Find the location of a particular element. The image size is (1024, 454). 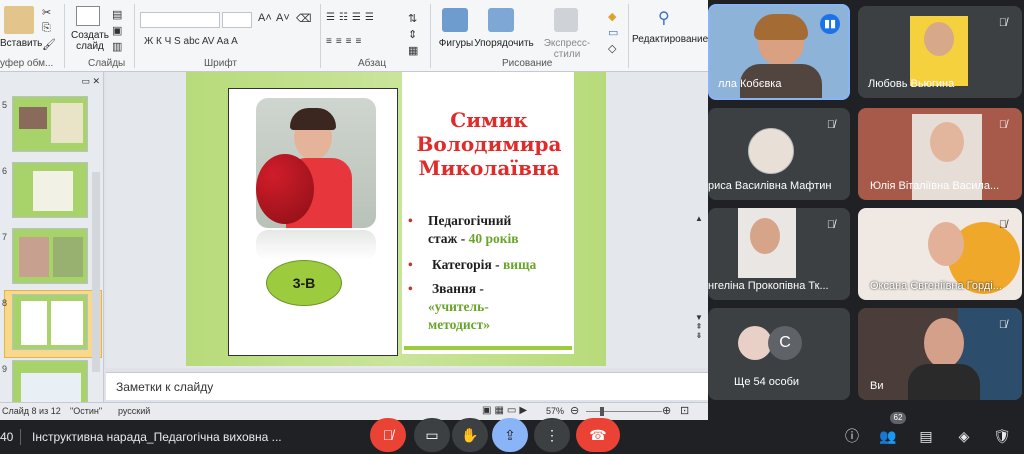

others-tile: C Ще 54 особи is located at coordinates (779, 354).